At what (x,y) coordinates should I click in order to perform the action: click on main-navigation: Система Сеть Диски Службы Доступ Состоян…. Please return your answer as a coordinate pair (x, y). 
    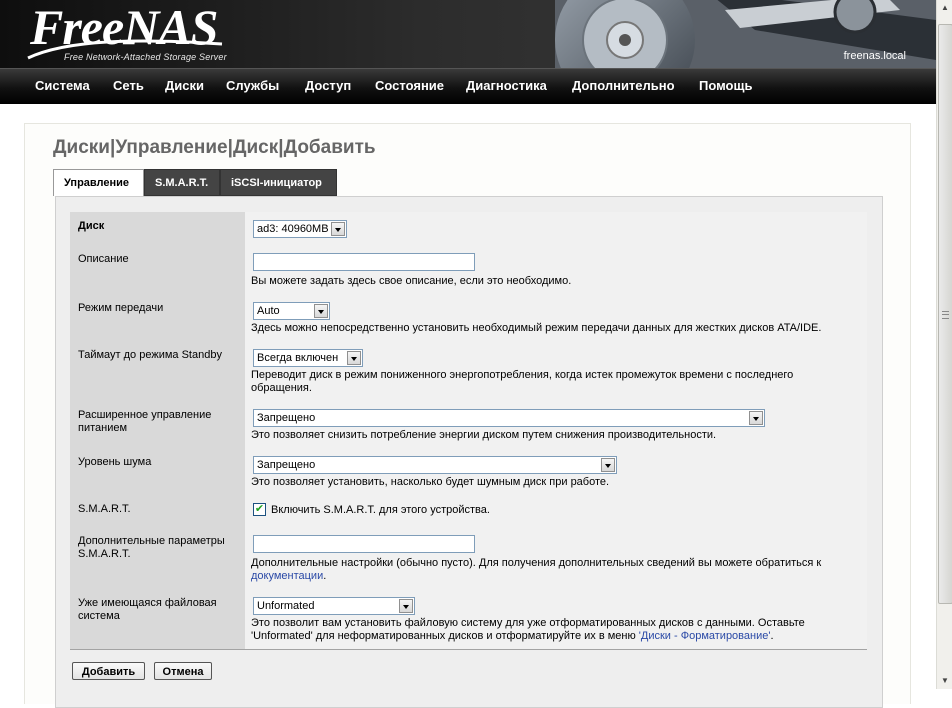
    Looking at the image, I should click on (468, 86).